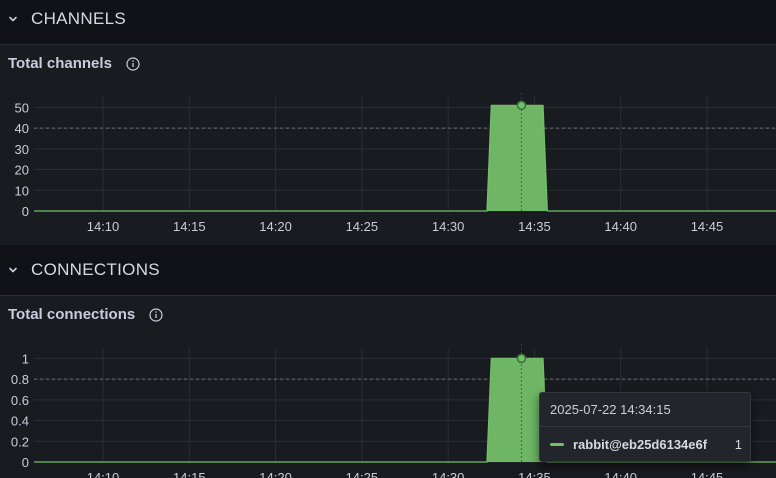 The width and height of the screenshot is (776, 478). Describe the element at coordinates (20, 400) in the screenshot. I see `y-tick-label: 0.6` at that location.